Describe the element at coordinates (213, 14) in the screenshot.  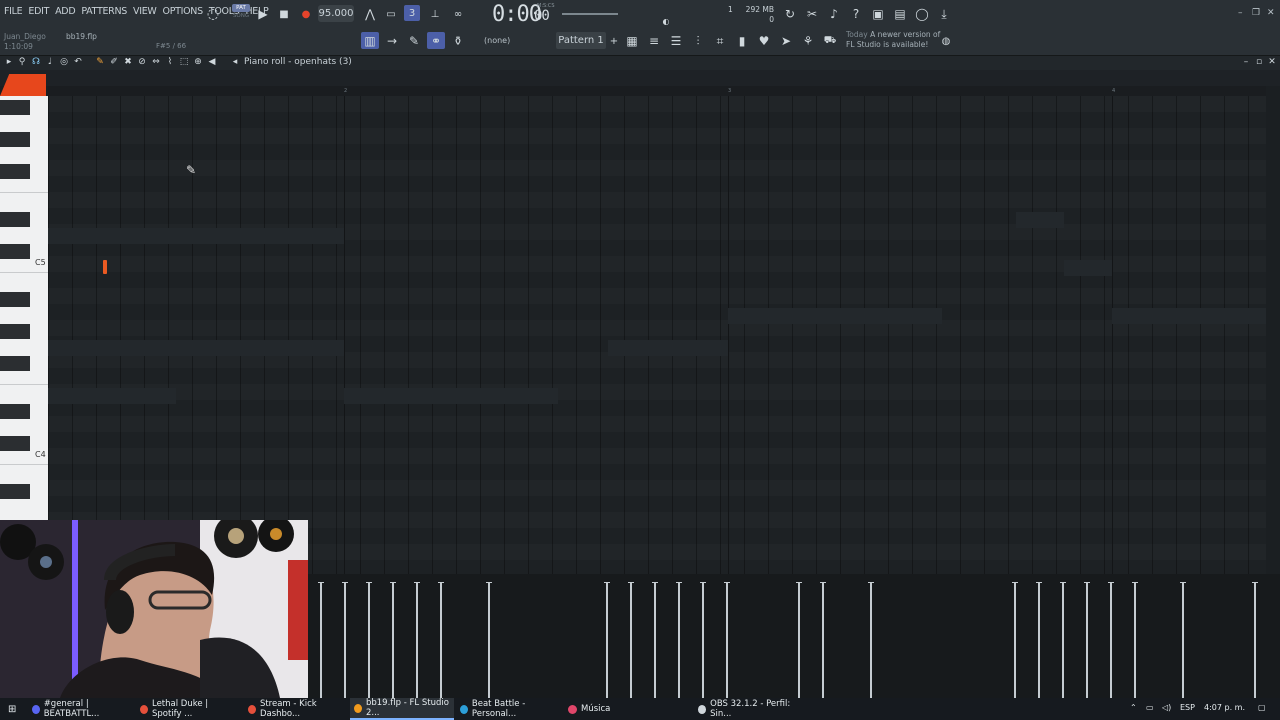
I see `metronome-loop-icon: ◌` at that location.